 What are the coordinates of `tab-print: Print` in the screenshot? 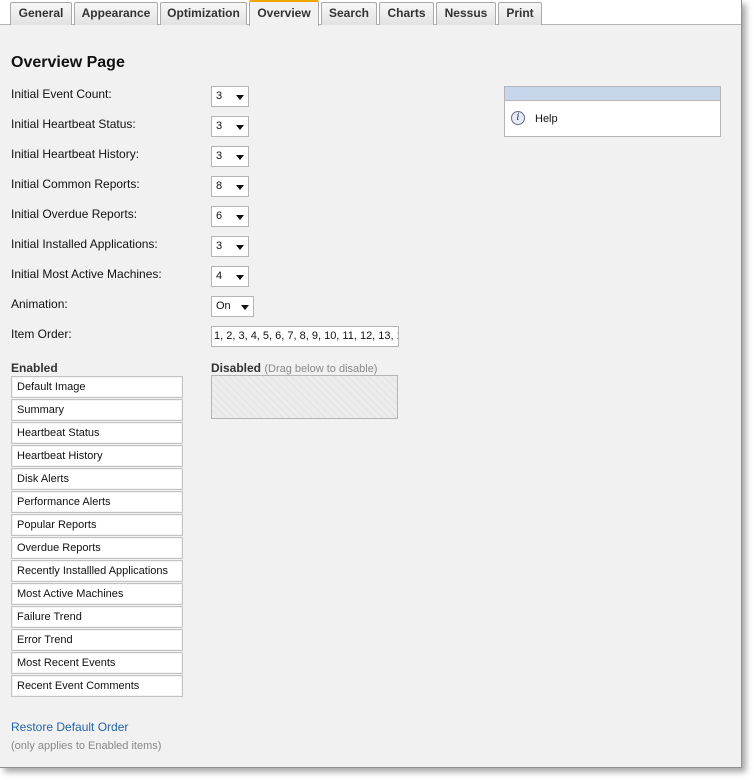 It's located at (520, 13).